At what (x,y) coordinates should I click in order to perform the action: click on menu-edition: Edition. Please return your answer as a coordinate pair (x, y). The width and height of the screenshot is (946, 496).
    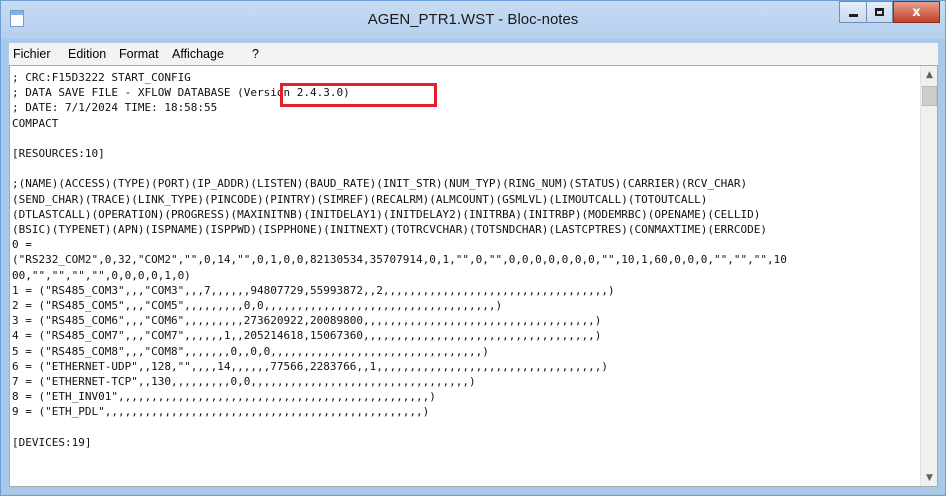
    Looking at the image, I should click on (87, 54).